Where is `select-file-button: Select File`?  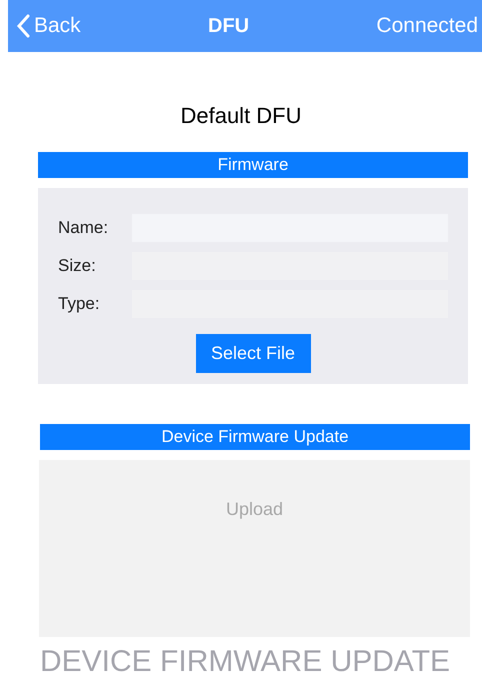 select-file-button: Select File is located at coordinates (253, 353).